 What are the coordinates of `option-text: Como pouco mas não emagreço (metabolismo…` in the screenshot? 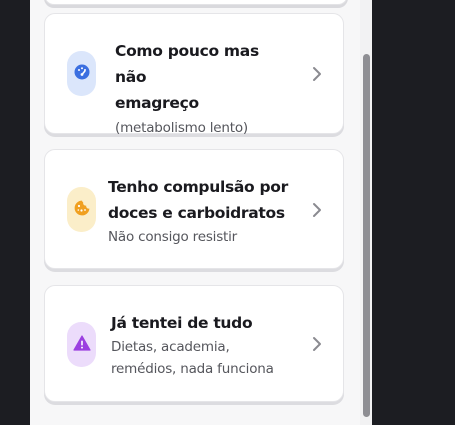 It's located at (205, 88).